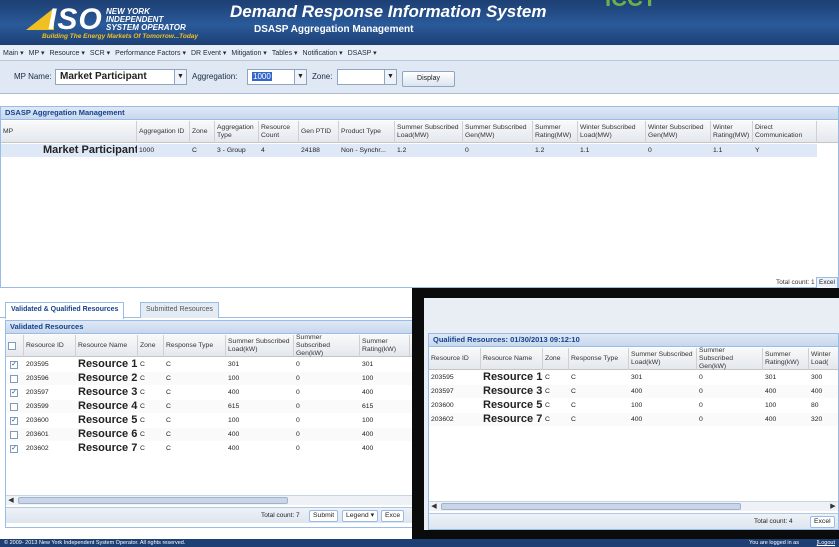 The image size is (839, 547). I want to click on cell-resource-id: 203597, so click(442, 391).